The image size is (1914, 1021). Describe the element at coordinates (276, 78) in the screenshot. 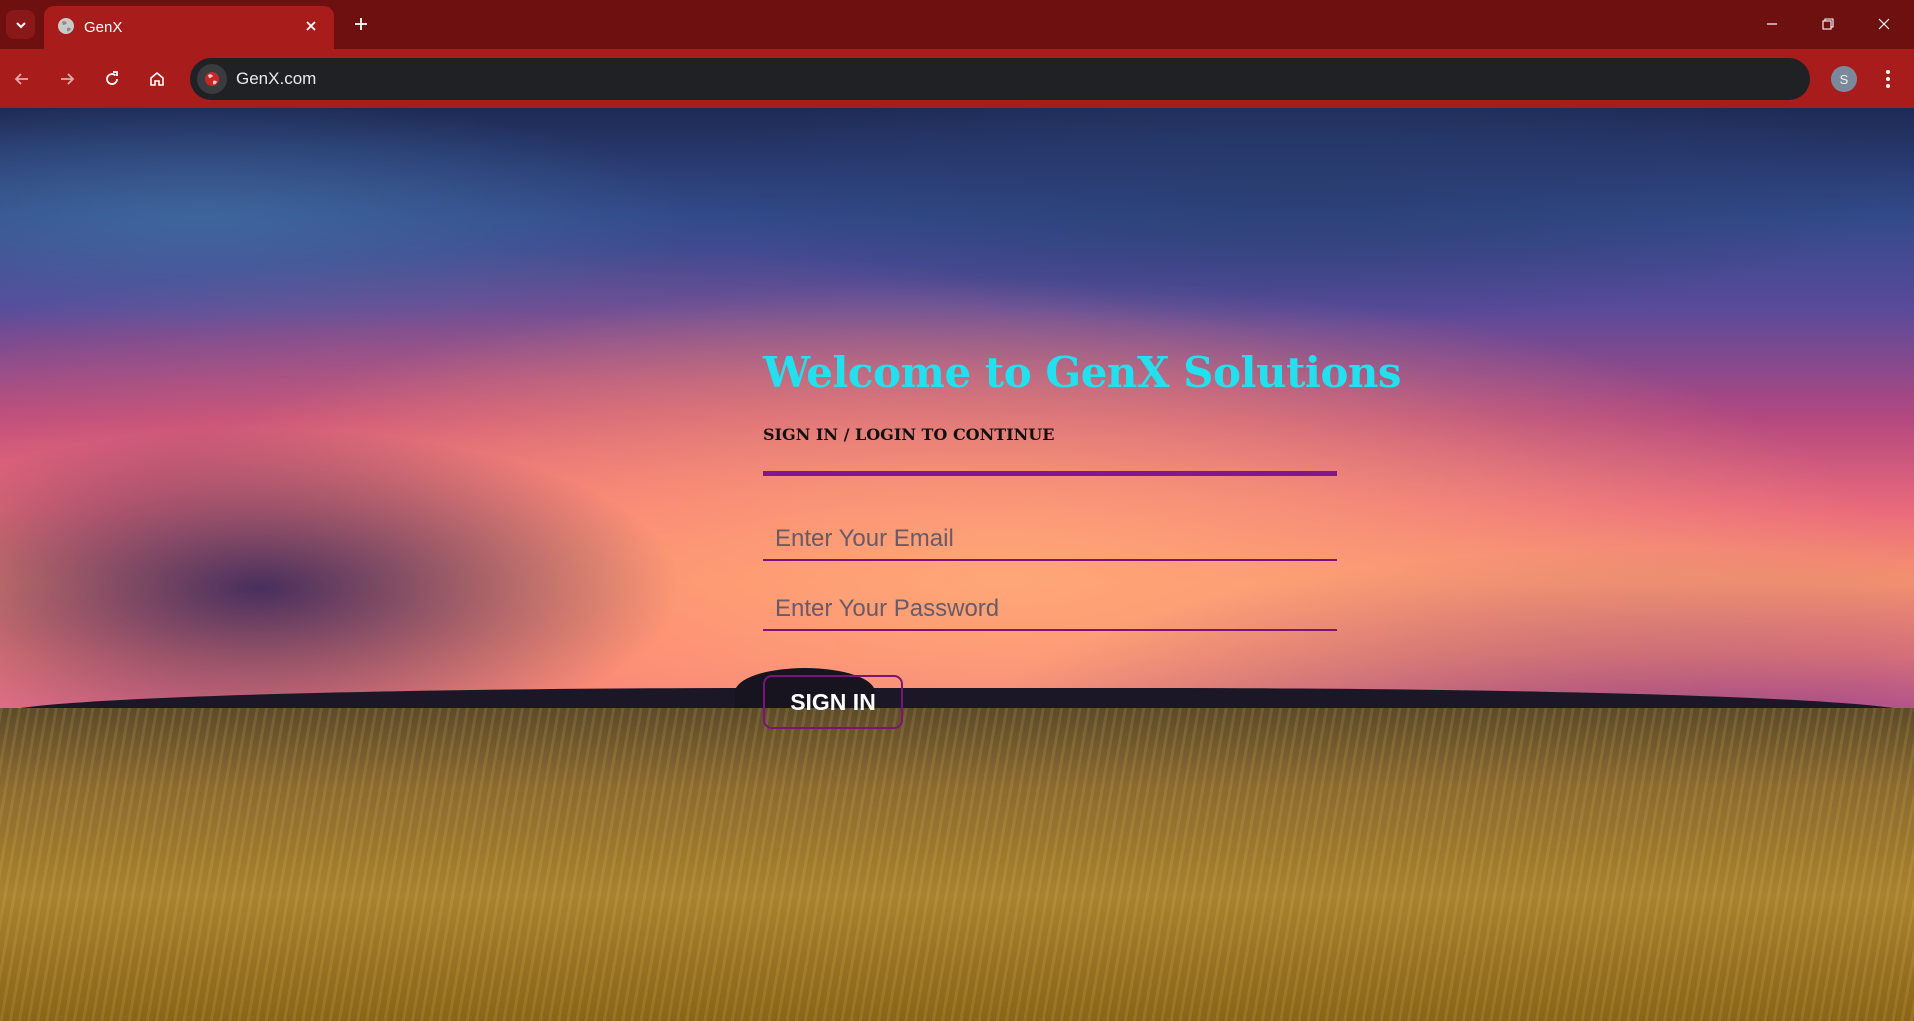

I see `url-text: GenX.com` at that location.